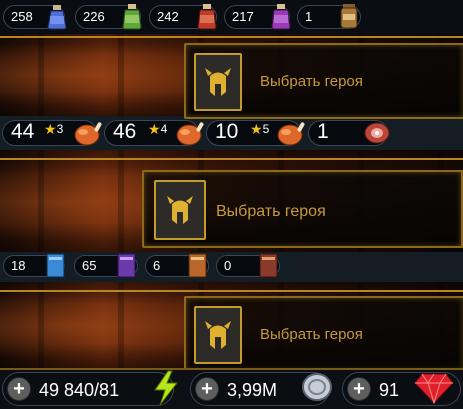  I want to click on counter-value: 65, so click(89, 265).